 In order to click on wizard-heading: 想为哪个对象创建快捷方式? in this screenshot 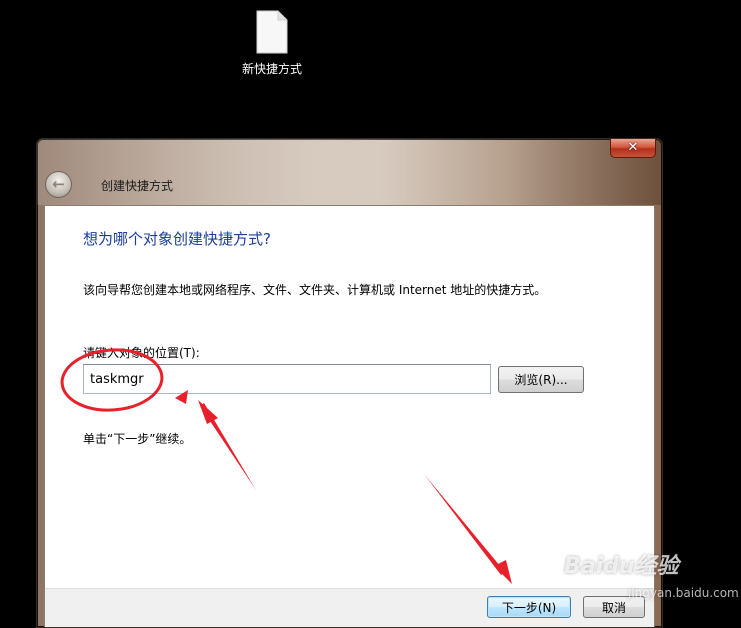, I will do `click(177, 239)`.